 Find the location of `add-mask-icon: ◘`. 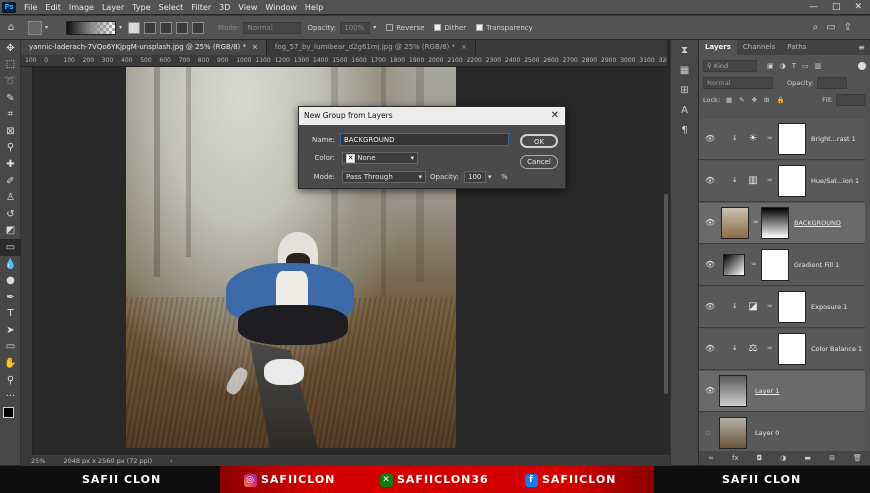

add-mask-icon: ◘ is located at coordinates (760, 458).